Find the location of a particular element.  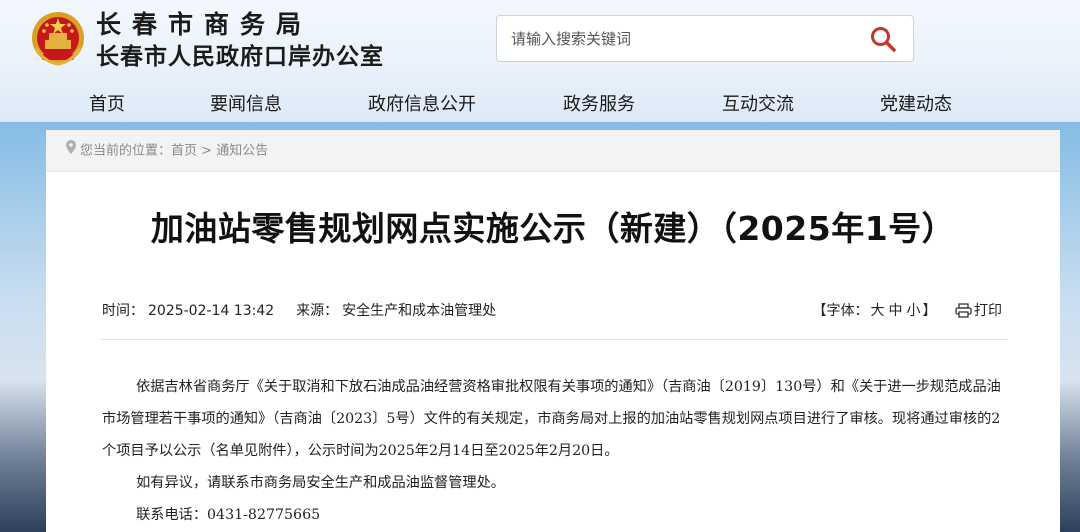

print-button: 打印 is located at coordinates (978, 311).